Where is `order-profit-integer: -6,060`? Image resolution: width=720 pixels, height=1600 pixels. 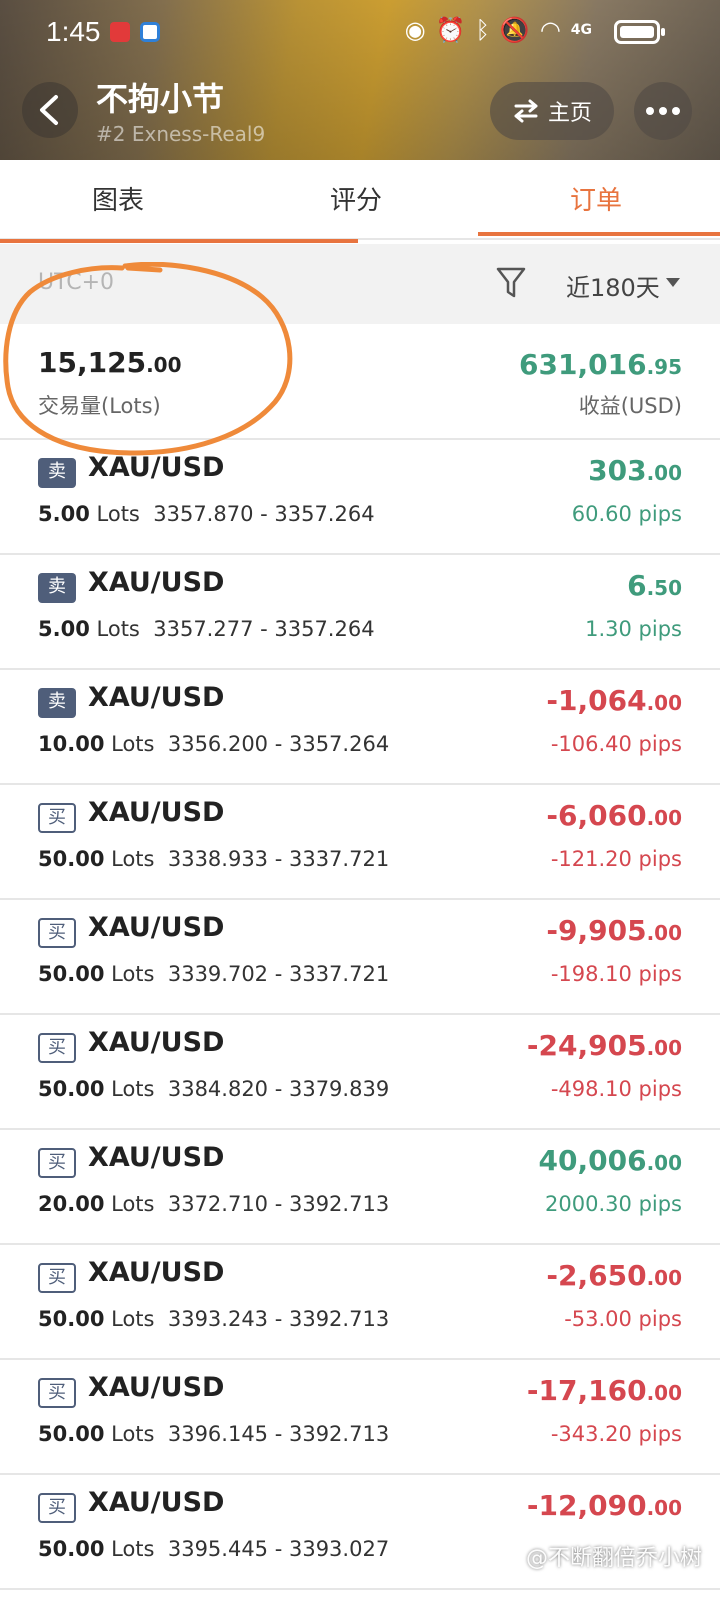 order-profit-integer: -6,060 is located at coordinates (596, 815).